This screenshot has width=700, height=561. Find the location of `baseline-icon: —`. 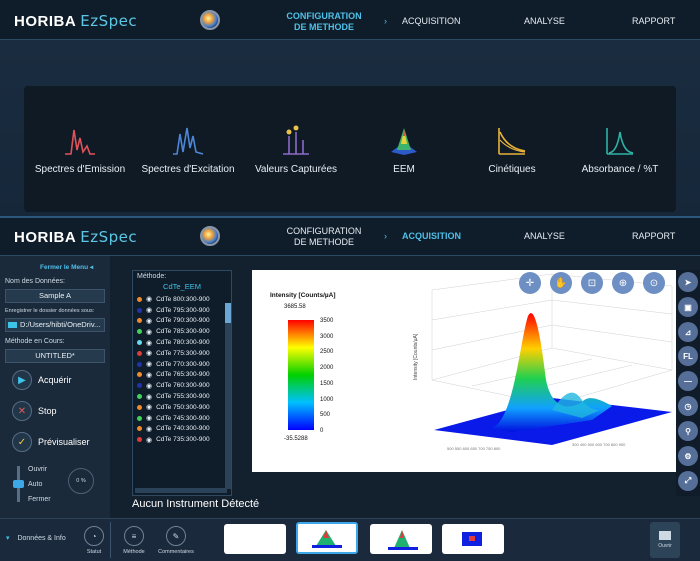

baseline-icon: — is located at coordinates (688, 381).